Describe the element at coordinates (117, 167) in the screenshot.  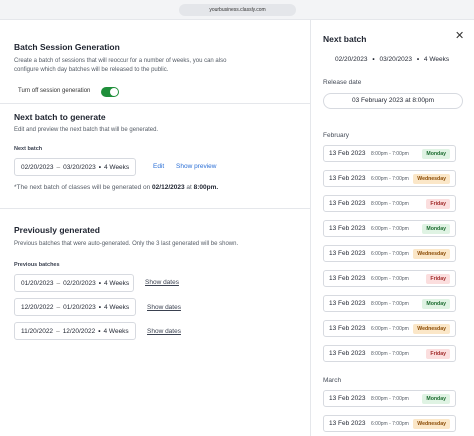
I see `next-batch-weeks: 4 Weeks` at that location.